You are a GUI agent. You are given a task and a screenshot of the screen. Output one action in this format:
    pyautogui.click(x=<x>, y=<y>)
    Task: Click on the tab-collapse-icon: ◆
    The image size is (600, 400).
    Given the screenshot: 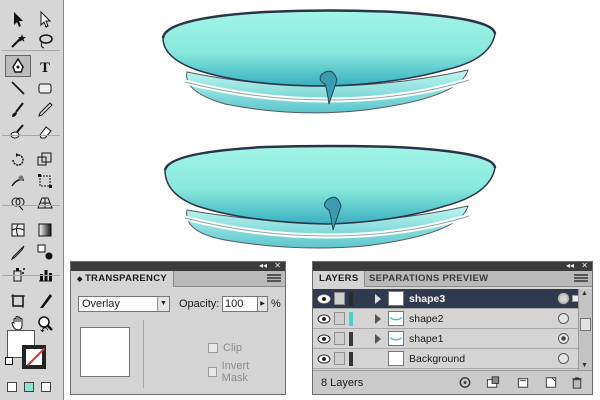 What is the action you would take?
    pyautogui.click(x=81, y=279)
    